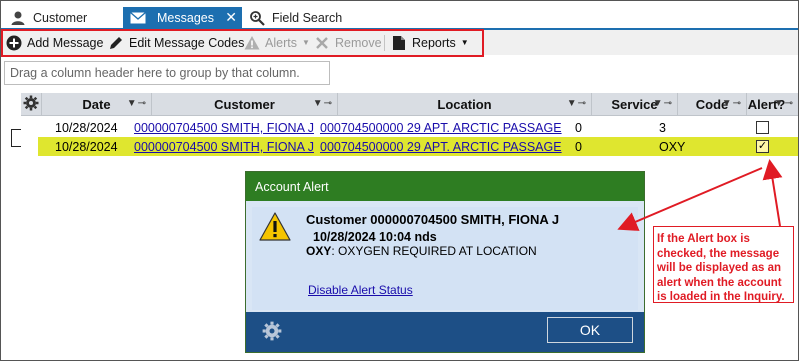  What do you see at coordinates (275, 228) in the screenshot?
I see `warning-icon` at bounding box center [275, 228].